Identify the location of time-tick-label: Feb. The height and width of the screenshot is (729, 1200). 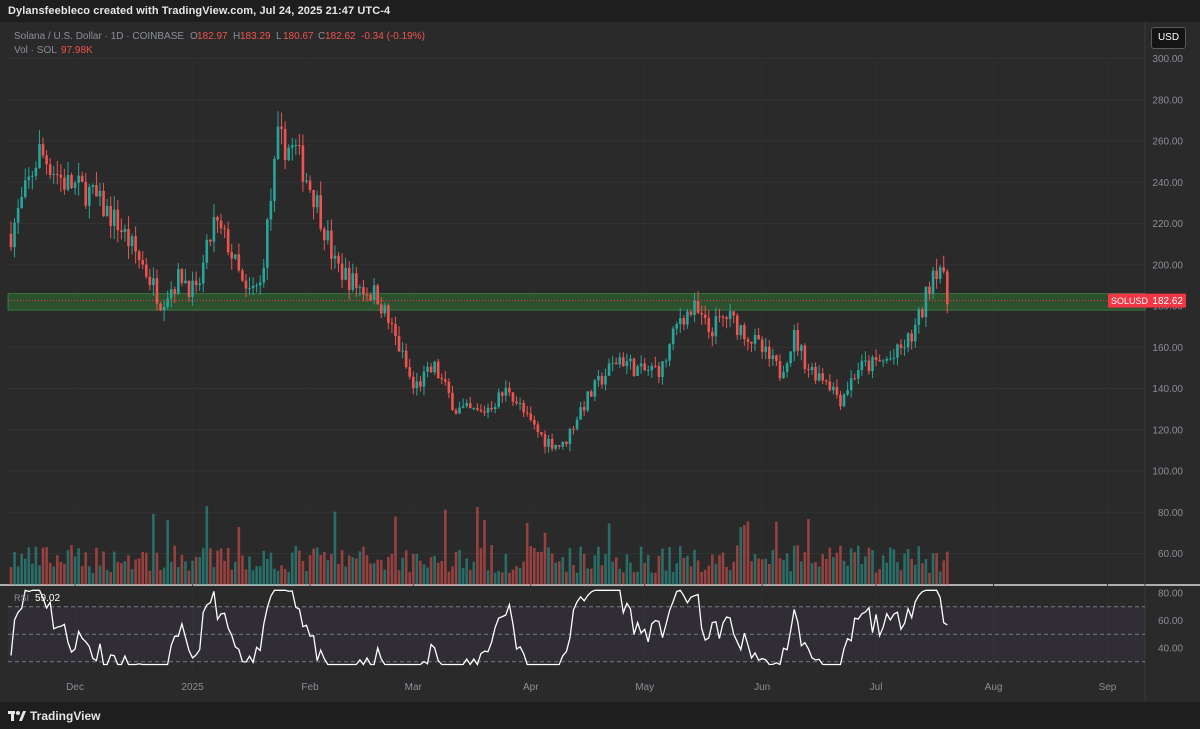
(310, 687).